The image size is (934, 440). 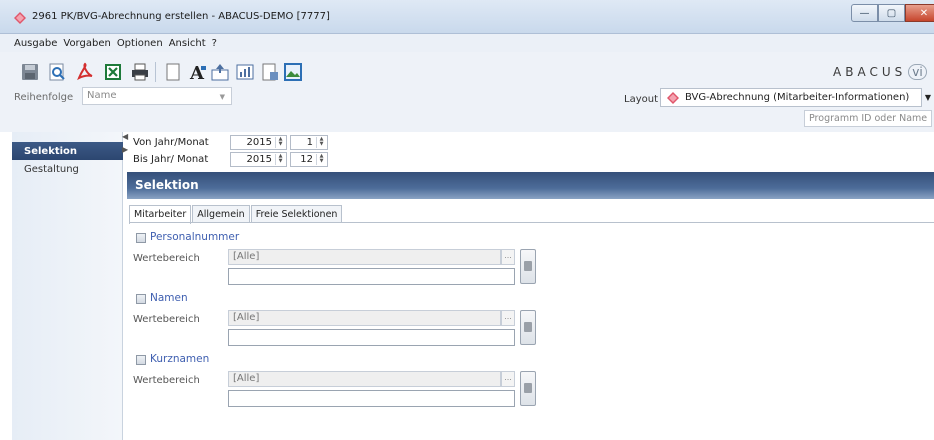 I want to click on nav-item-gestaltung: Gestaltung, so click(x=67, y=169).